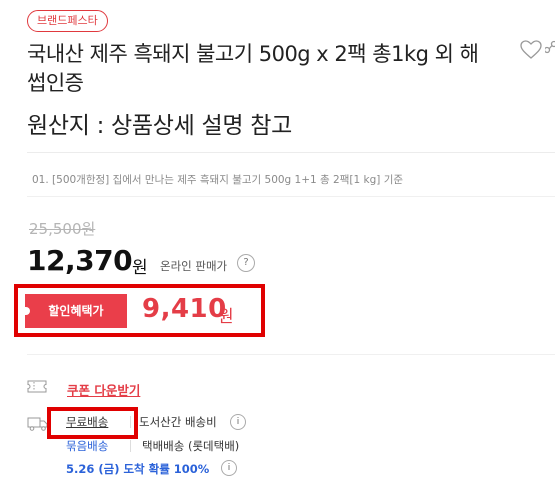 The width and height of the screenshot is (555, 494). I want to click on online-price-label: 온라인 판매가, so click(194, 266).